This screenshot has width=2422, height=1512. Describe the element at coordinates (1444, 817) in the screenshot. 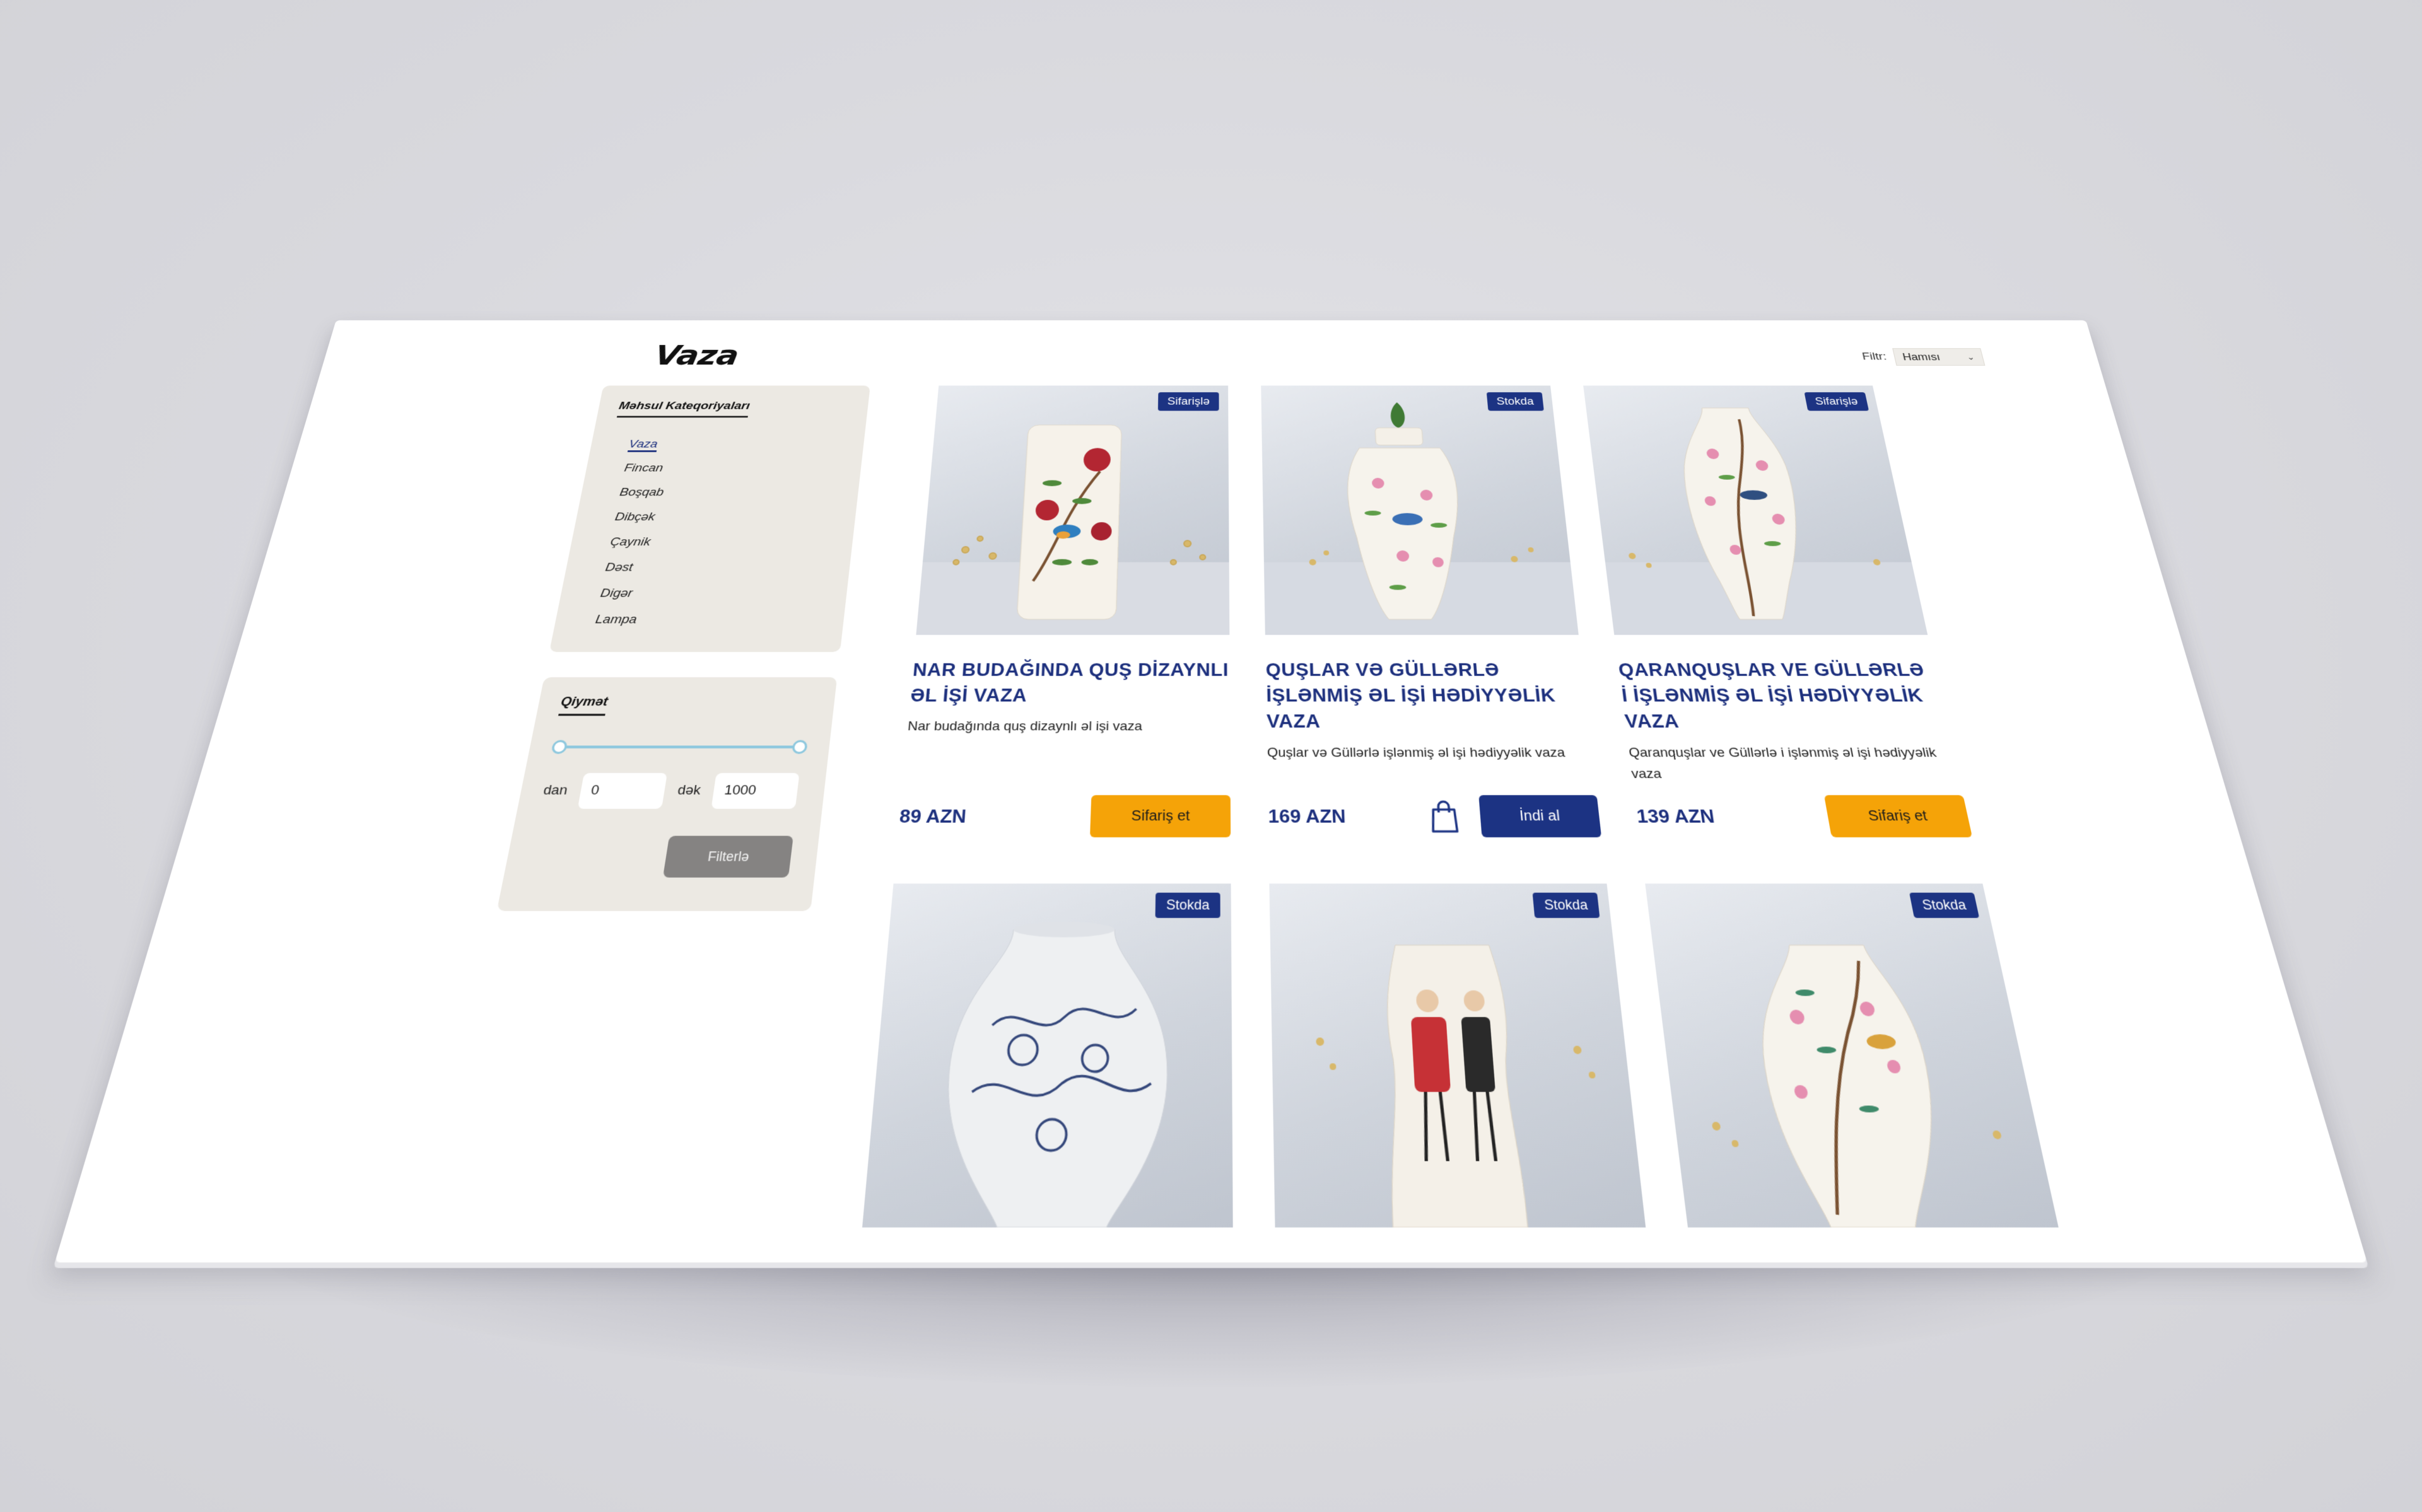

I see `shopping-bag-icon` at that location.